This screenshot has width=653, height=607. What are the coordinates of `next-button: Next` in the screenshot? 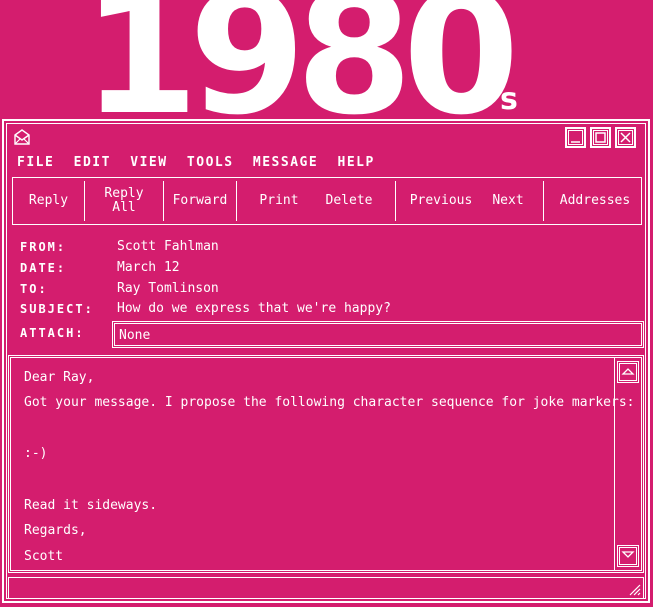 It's located at (508, 201).